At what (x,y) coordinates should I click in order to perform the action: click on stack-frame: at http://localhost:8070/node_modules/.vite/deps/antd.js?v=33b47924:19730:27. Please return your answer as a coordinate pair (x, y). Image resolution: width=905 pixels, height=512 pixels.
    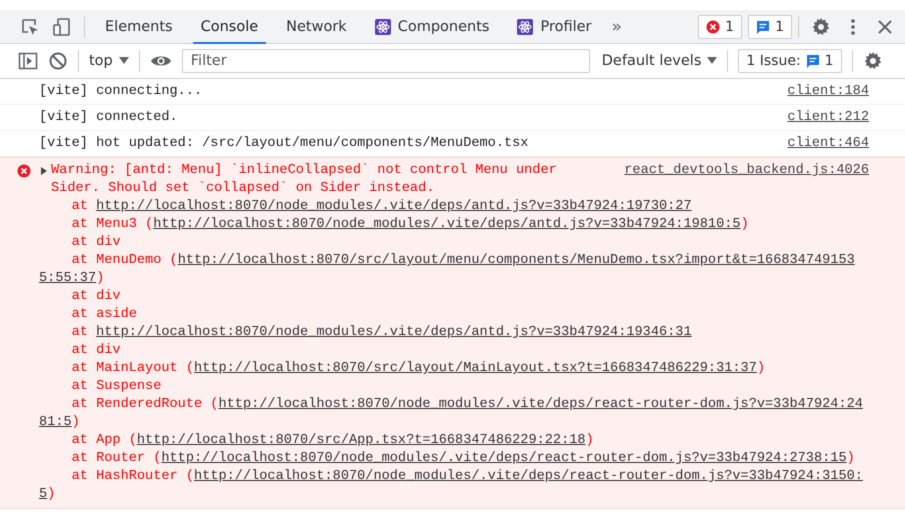
    Looking at the image, I should click on (451, 207).